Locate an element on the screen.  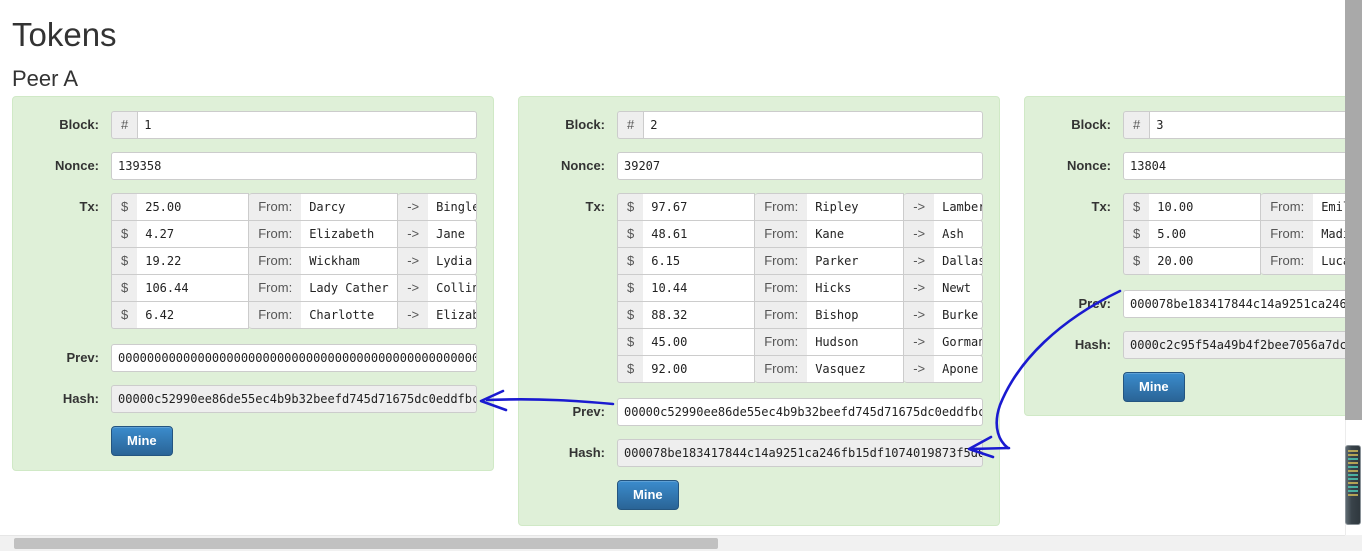
tx-amount-input: 92.00 is located at coordinates (699, 369).